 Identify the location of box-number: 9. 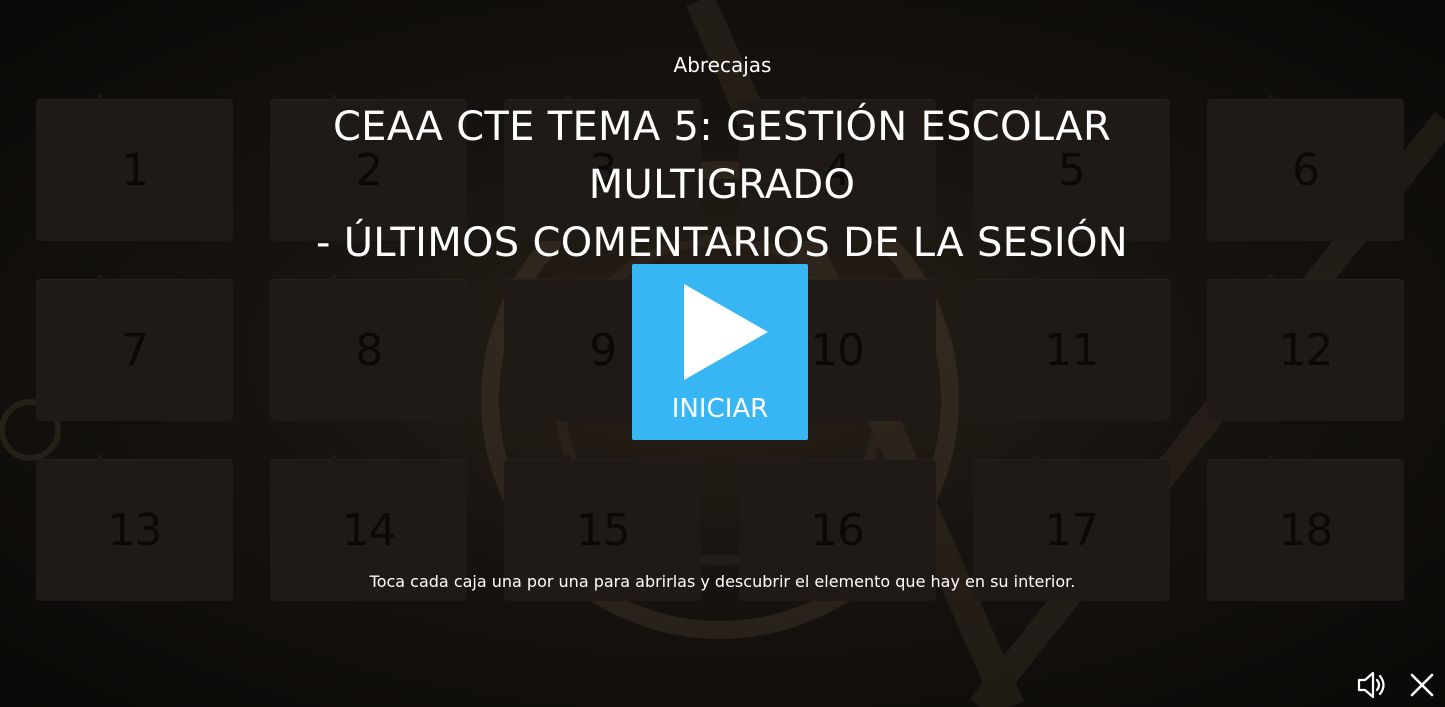
(603, 350).